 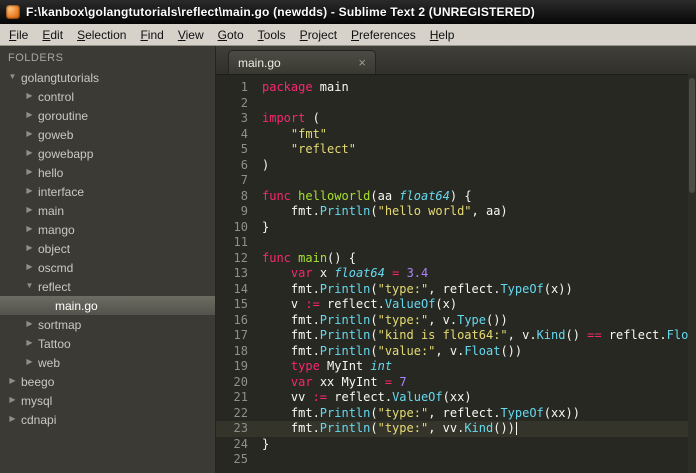 What do you see at coordinates (456, 119) in the screenshot?
I see `code-line-3: 3 import (` at bounding box center [456, 119].